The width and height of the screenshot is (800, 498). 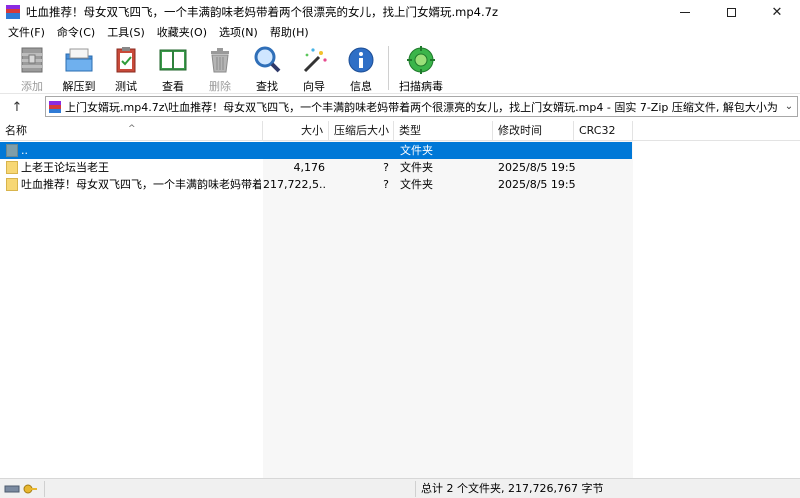 I want to click on book-view-icon, so click(x=173, y=60).